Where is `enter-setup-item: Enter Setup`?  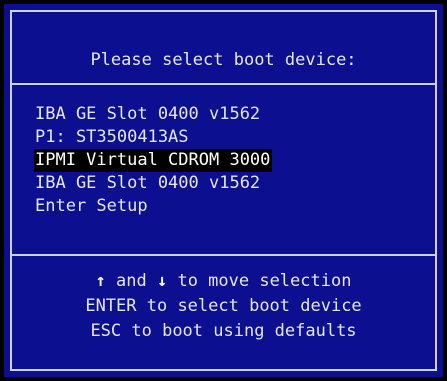 enter-setup-item: Enter Setup is located at coordinates (153, 206).